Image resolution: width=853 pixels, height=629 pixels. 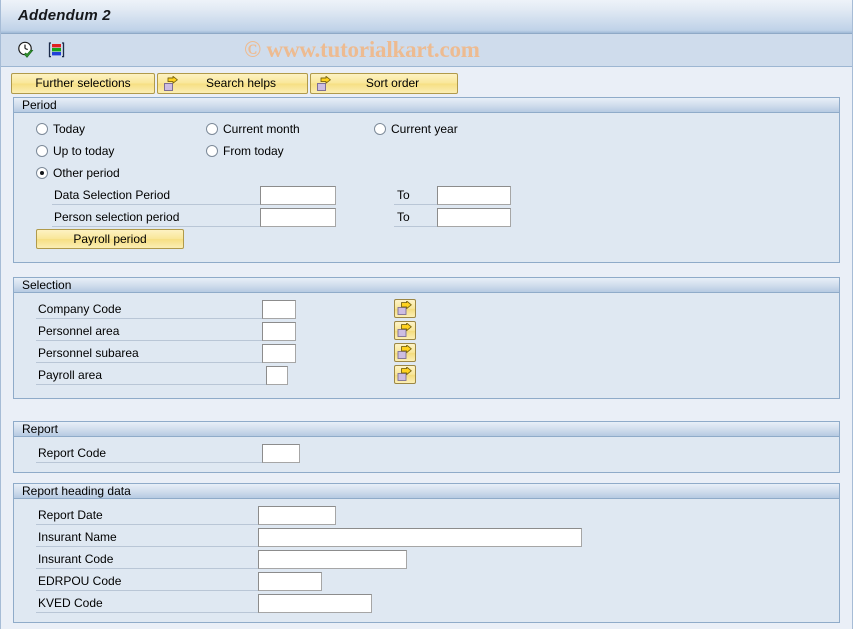 What do you see at coordinates (405, 374) in the screenshot?
I see `payroll-area-multi-select-button` at bounding box center [405, 374].